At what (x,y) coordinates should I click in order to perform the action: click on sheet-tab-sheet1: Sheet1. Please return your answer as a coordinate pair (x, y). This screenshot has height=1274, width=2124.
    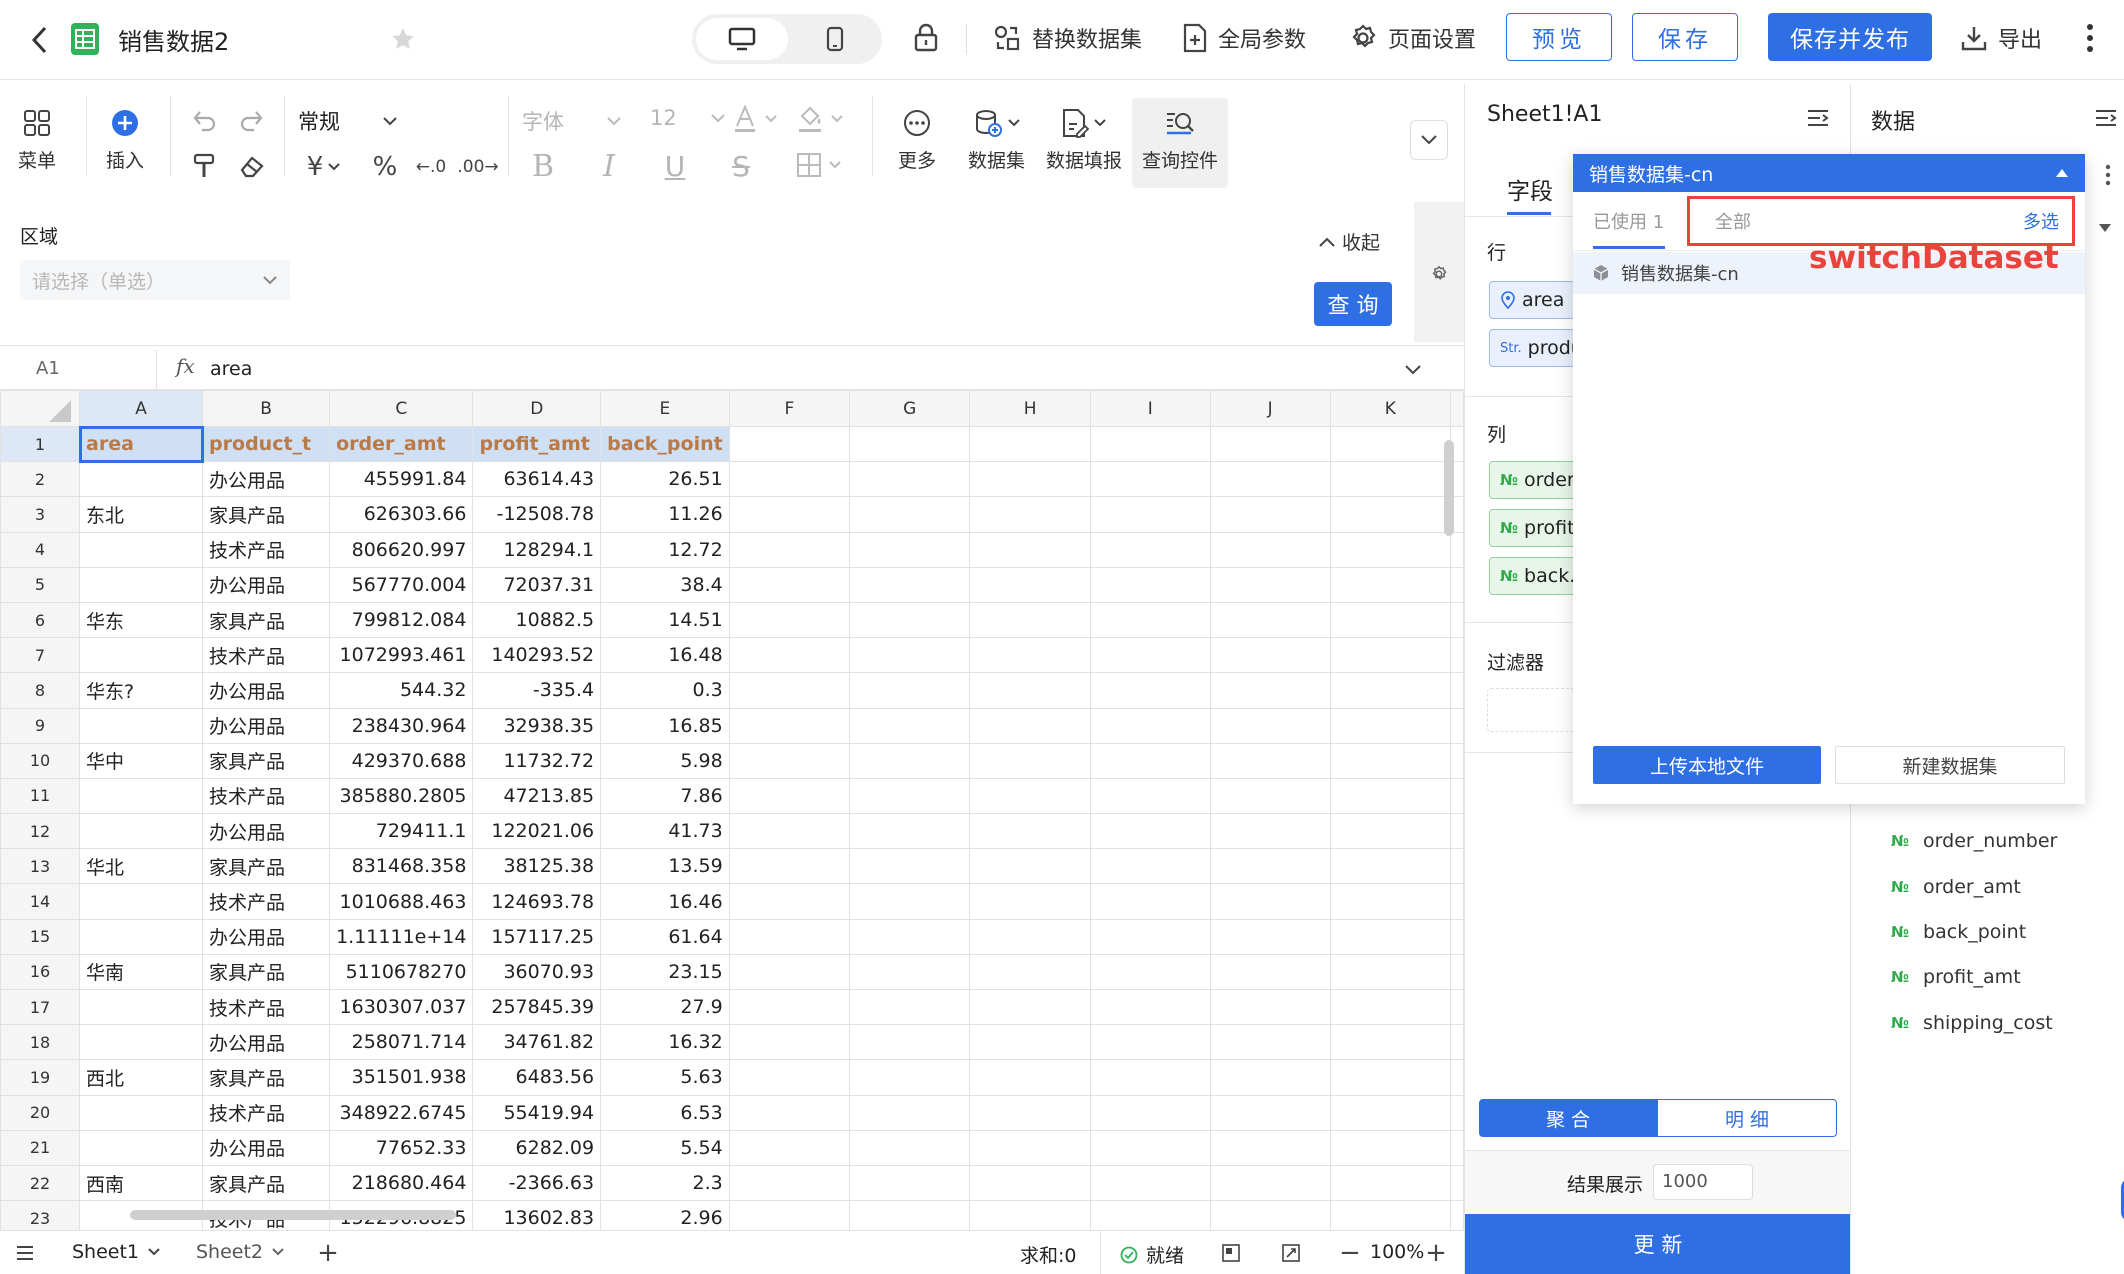
    Looking at the image, I should click on (116, 1252).